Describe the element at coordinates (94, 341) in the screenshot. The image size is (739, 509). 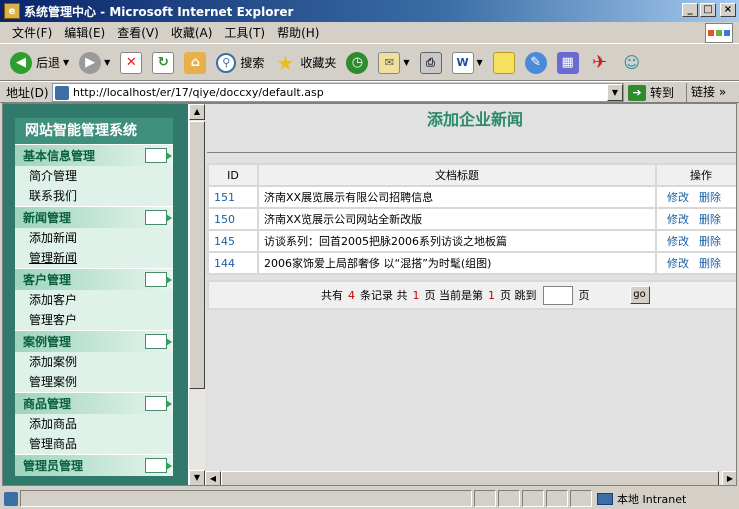
I see `group-cases: 案例管理` at that location.